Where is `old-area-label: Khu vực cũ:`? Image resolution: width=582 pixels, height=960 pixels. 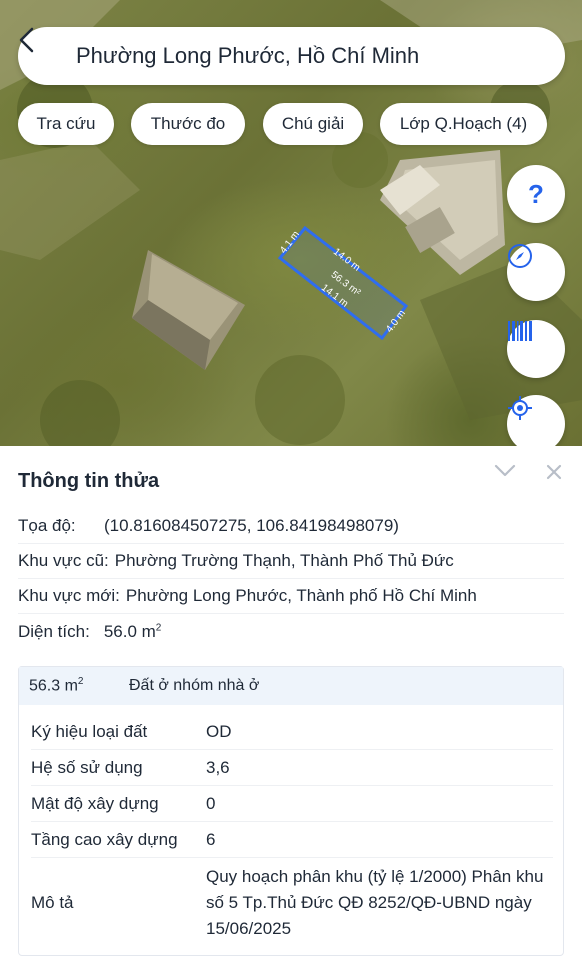 old-area-label: Khu vực cũ: is located at coordinates (63, 560).